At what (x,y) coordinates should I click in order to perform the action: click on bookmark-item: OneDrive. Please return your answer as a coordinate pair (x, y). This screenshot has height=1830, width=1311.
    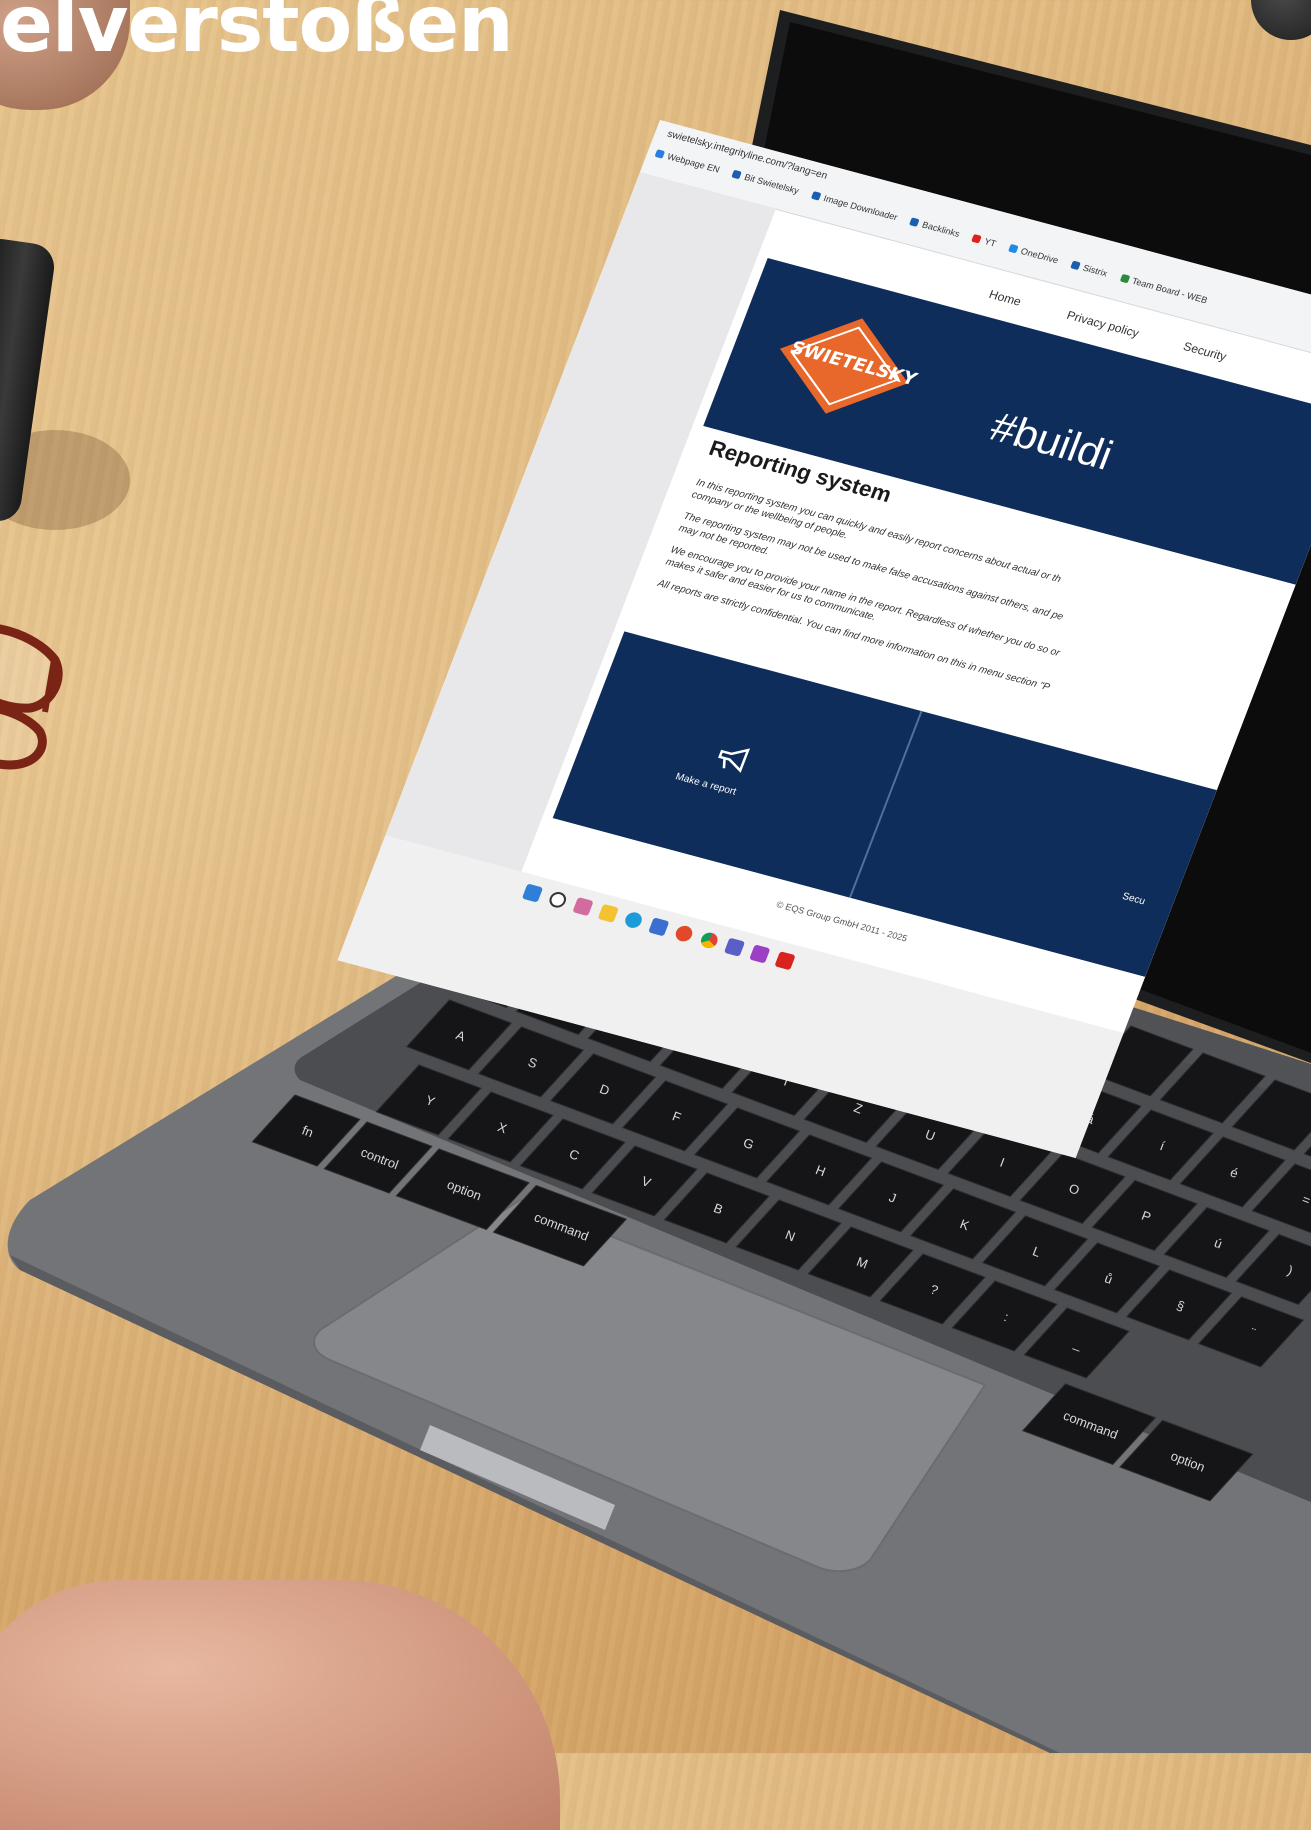
    Looking at the image, I should click on (1034, 254).